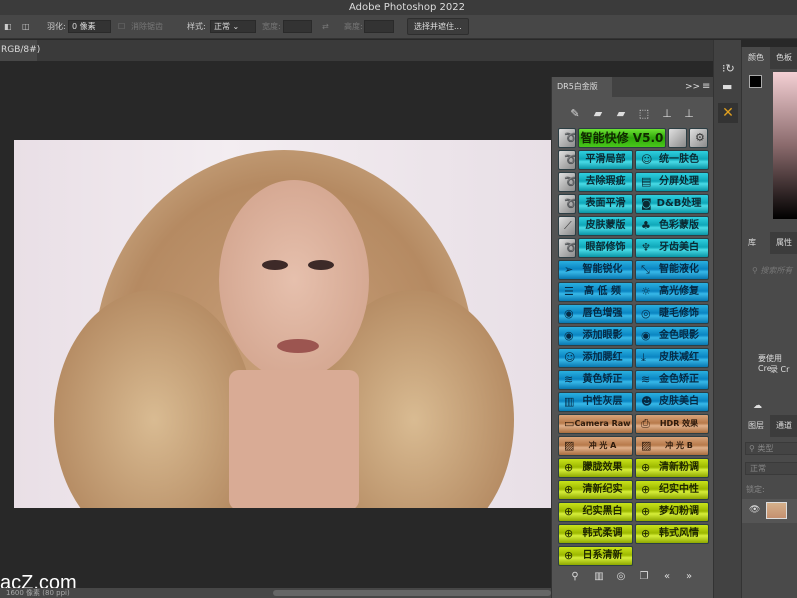 This screenshot has height=598, width=797. I want to click on button-label: 清新纪实, so click(602, 489).